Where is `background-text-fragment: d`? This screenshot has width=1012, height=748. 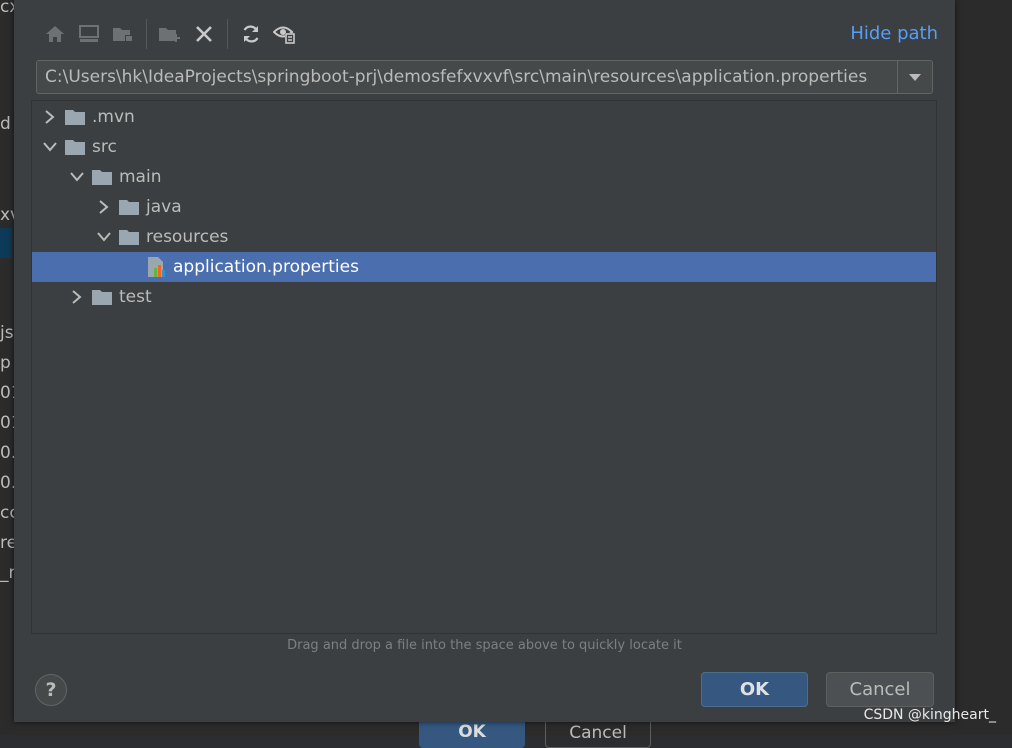
background-text-fragment: d is located at coordinates (5, 124).